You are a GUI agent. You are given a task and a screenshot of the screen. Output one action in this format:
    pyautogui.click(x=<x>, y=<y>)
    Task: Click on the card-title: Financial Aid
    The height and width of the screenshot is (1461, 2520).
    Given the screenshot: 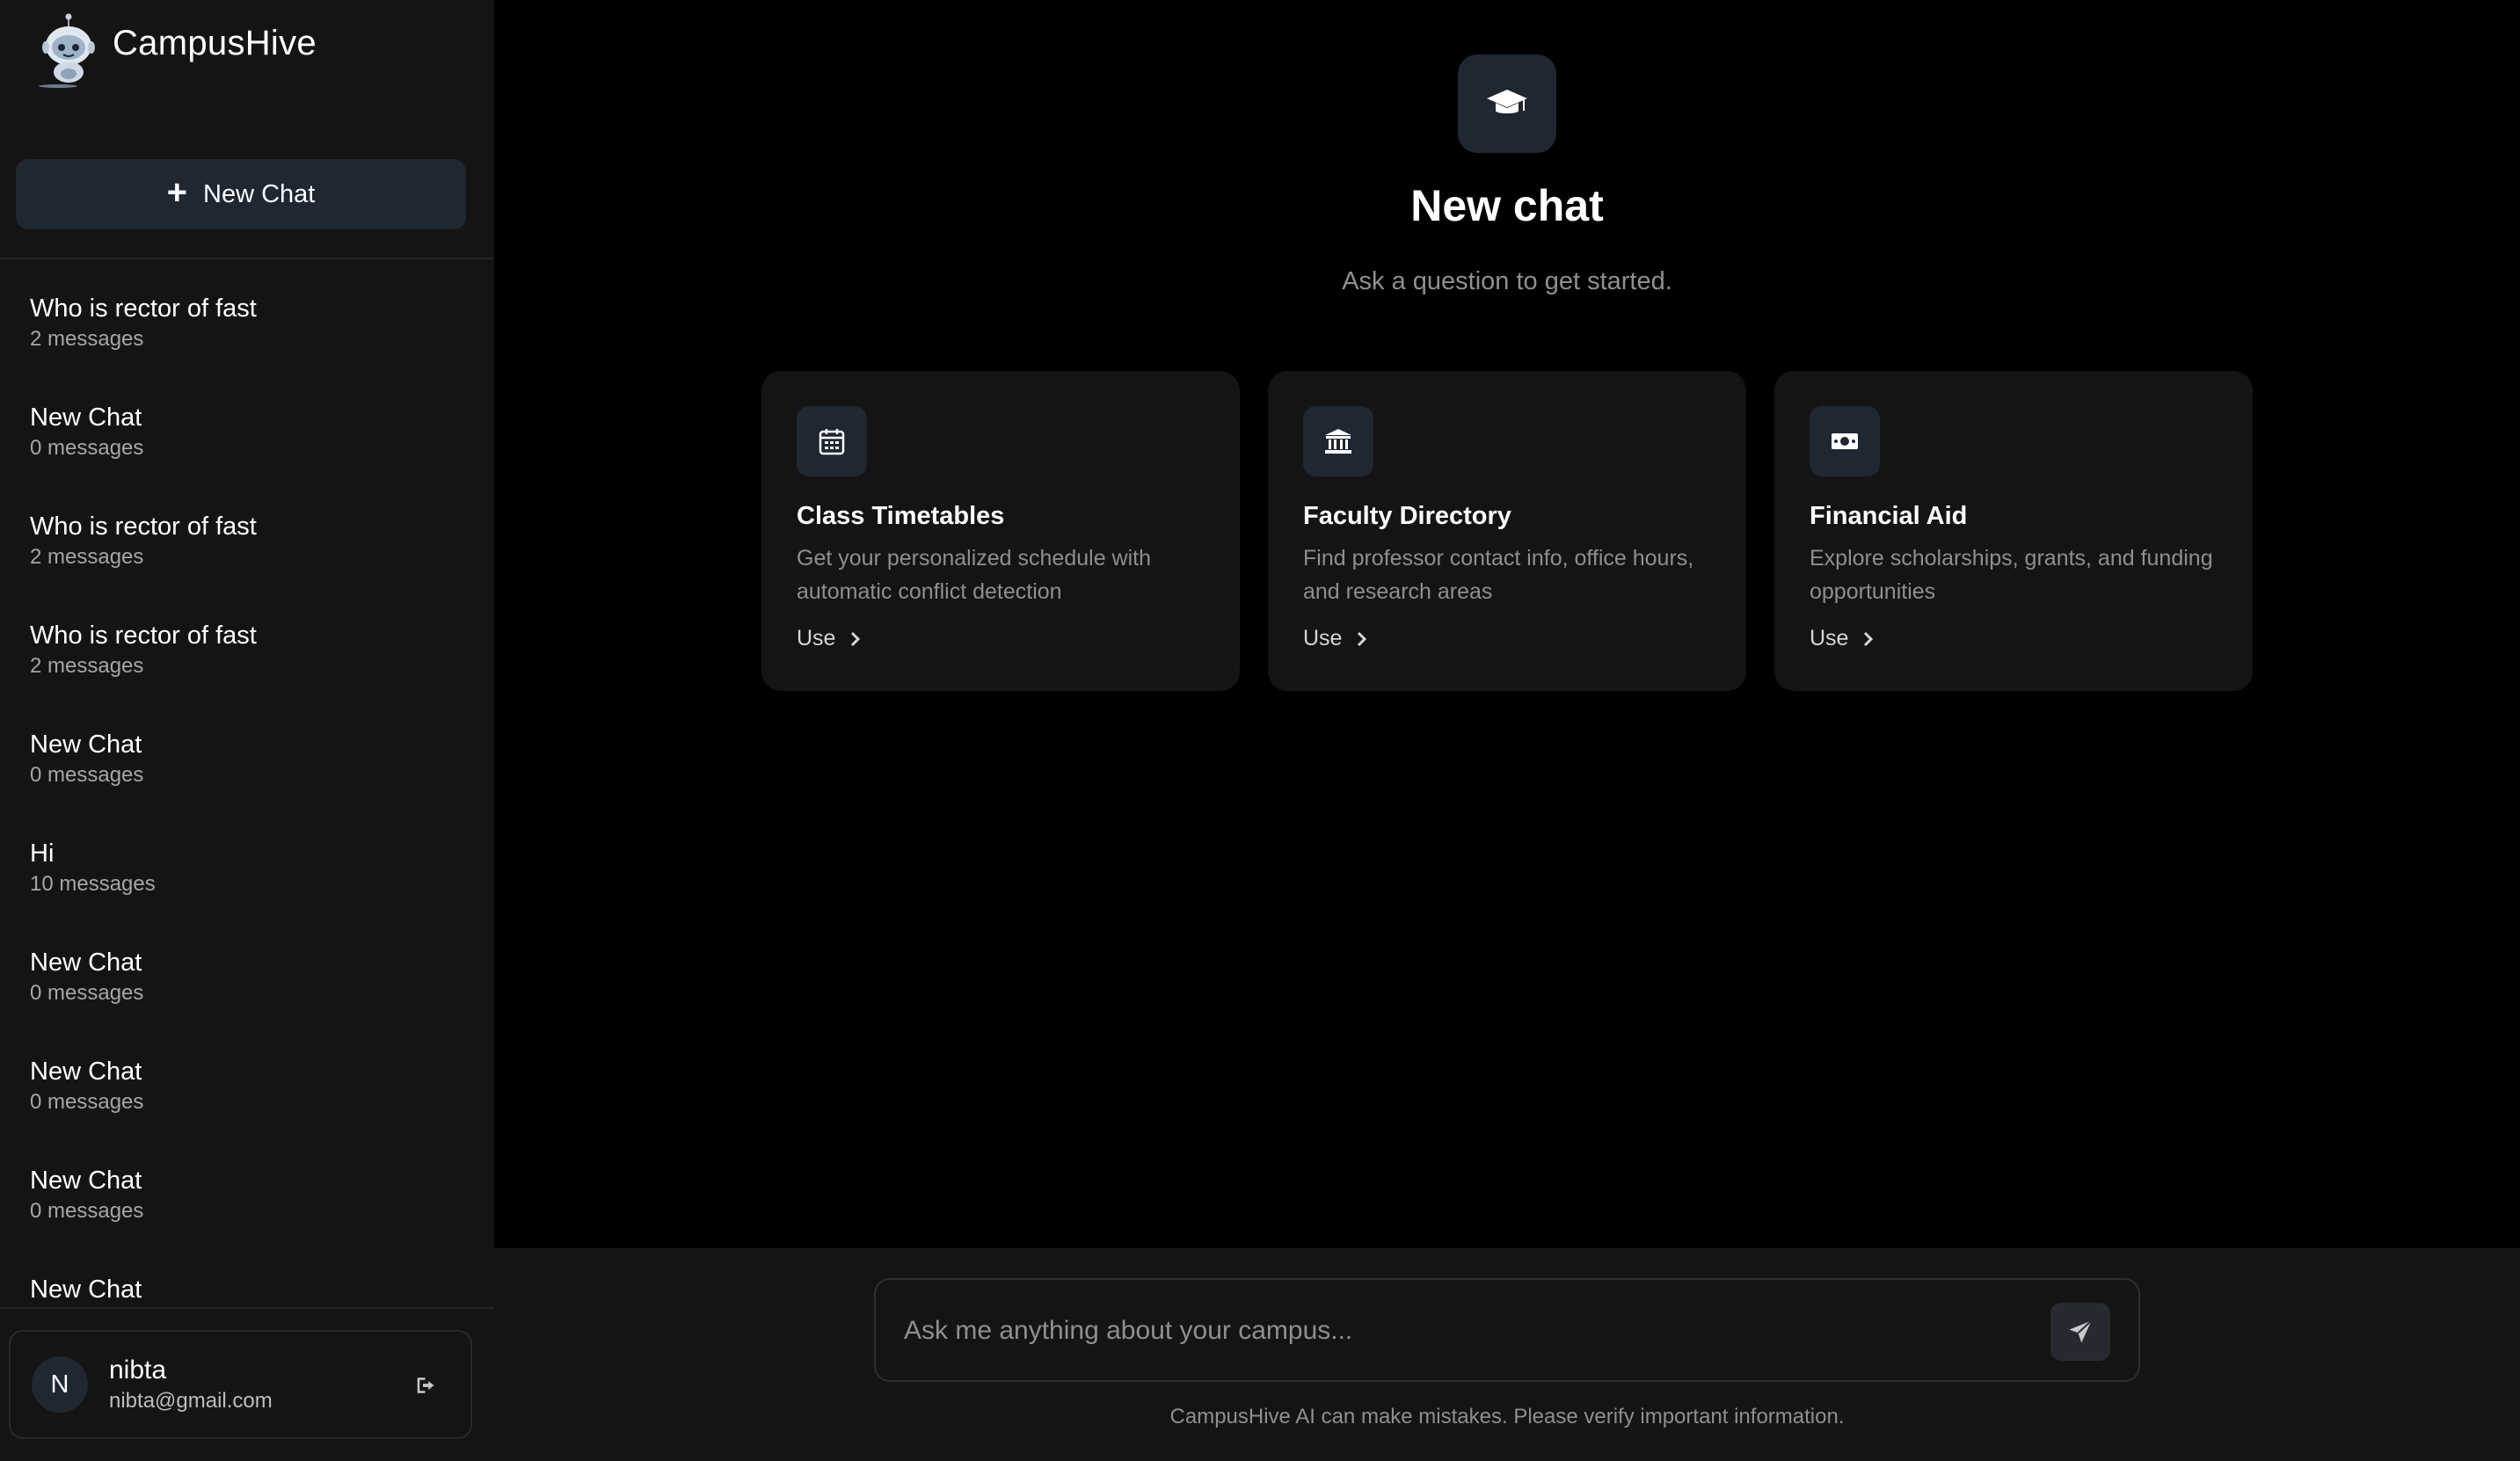 What is the action you would take?
    pyautogui.click(x=1889, y=516)
    